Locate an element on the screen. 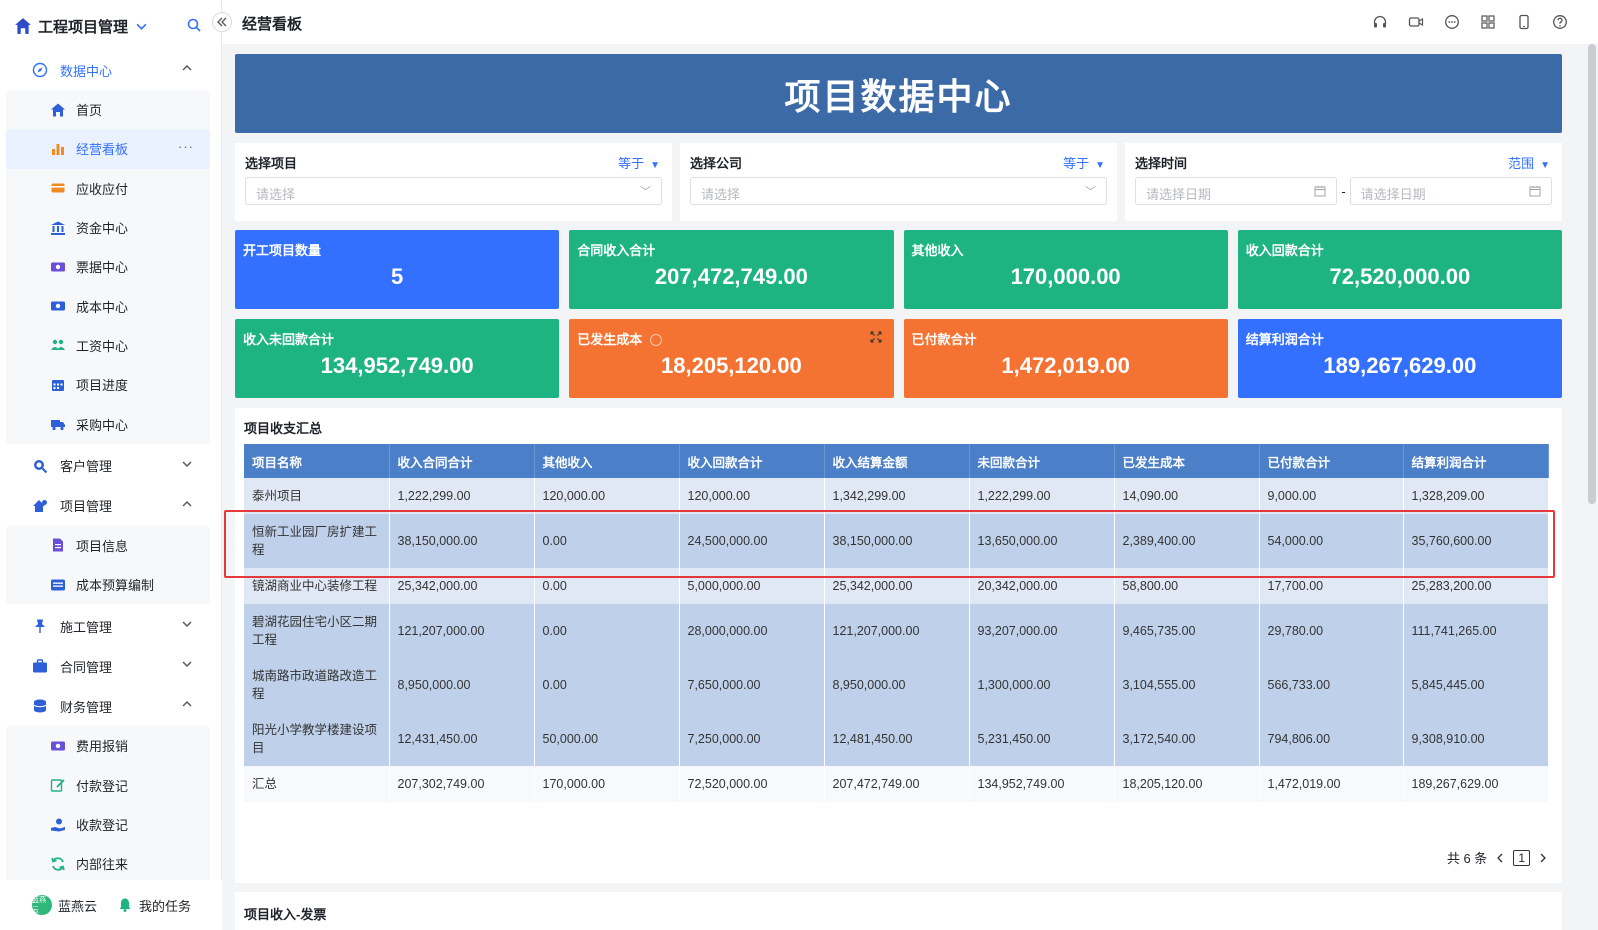 Image resolution: width=1598 pixels, height=930 pixels. sidebar-item-label: 项目信息 is located at coordinates (102, 546).